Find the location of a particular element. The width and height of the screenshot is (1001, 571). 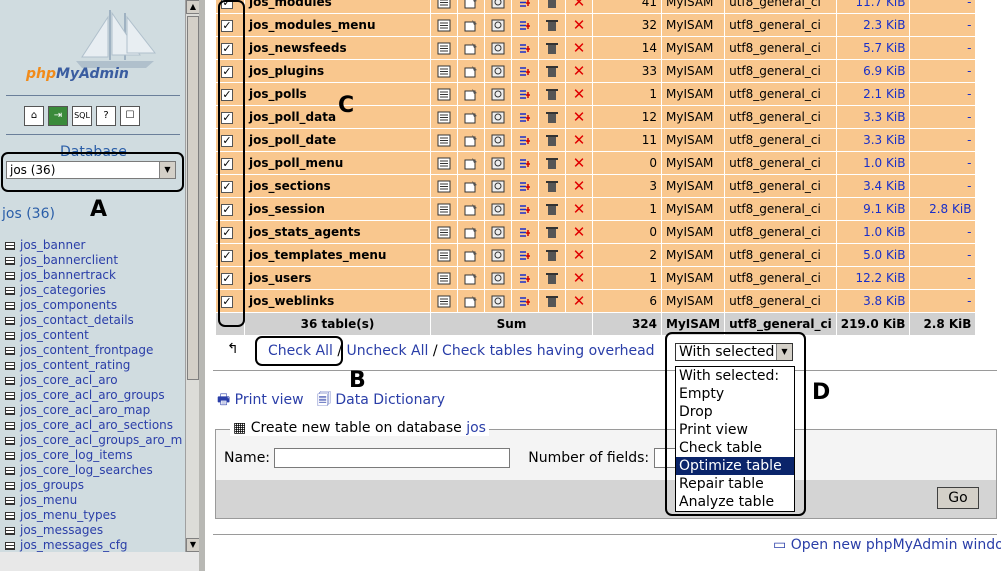

table-size: 5.7 KiB is located at coordinates (873, 48).